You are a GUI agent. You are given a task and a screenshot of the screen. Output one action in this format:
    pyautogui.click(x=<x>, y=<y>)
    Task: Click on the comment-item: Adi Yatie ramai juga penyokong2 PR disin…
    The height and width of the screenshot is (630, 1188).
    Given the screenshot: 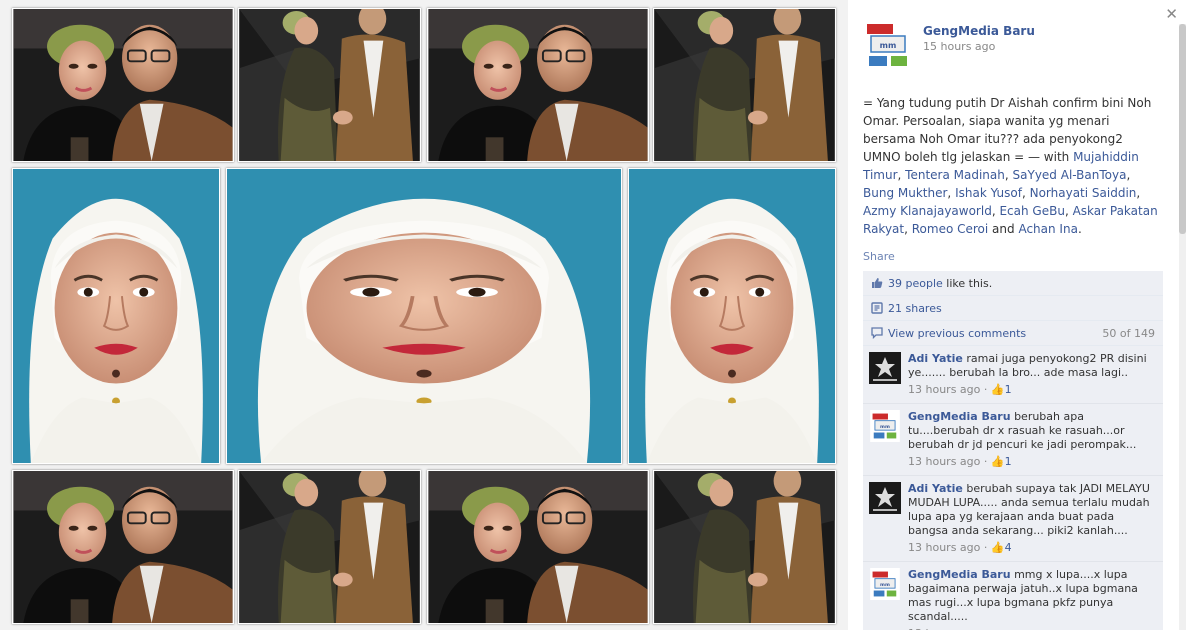 What is the action you would take?
    pyautogui.click(x=1013, y=375)
    